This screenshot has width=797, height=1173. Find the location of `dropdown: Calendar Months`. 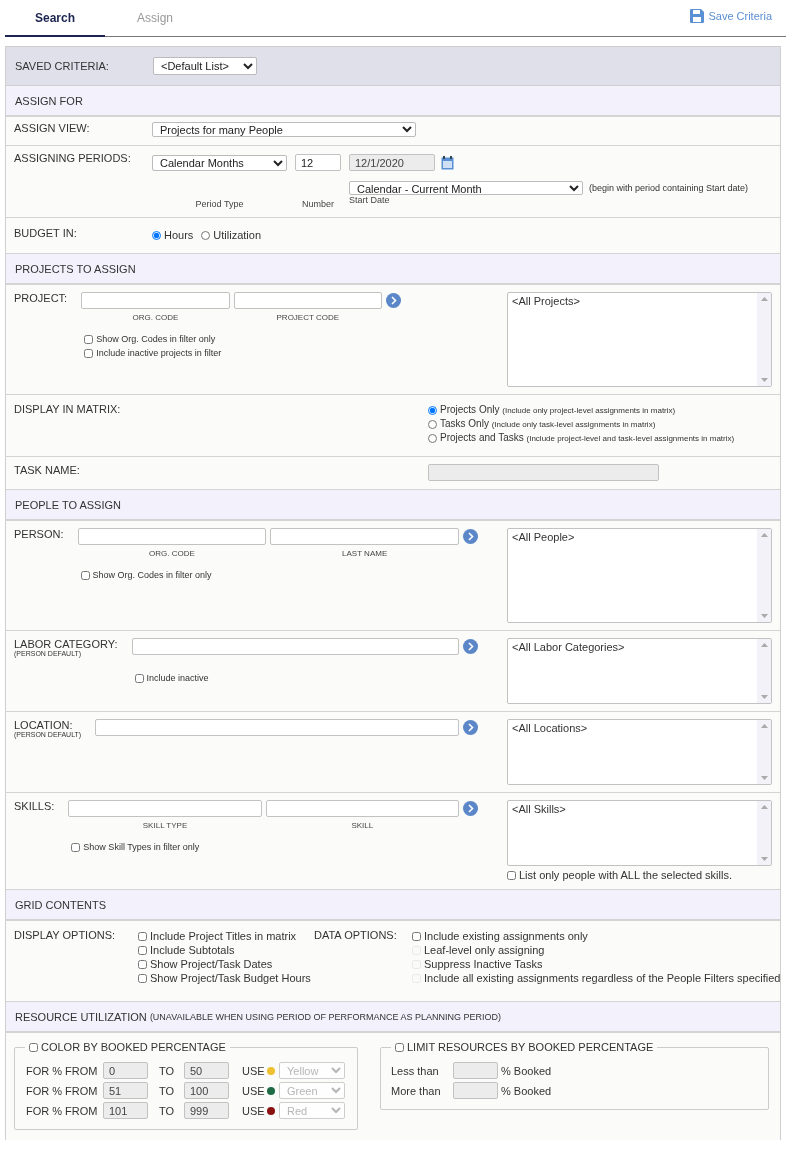

dropdown: Calendar Months is located at coordinates (219, 162).